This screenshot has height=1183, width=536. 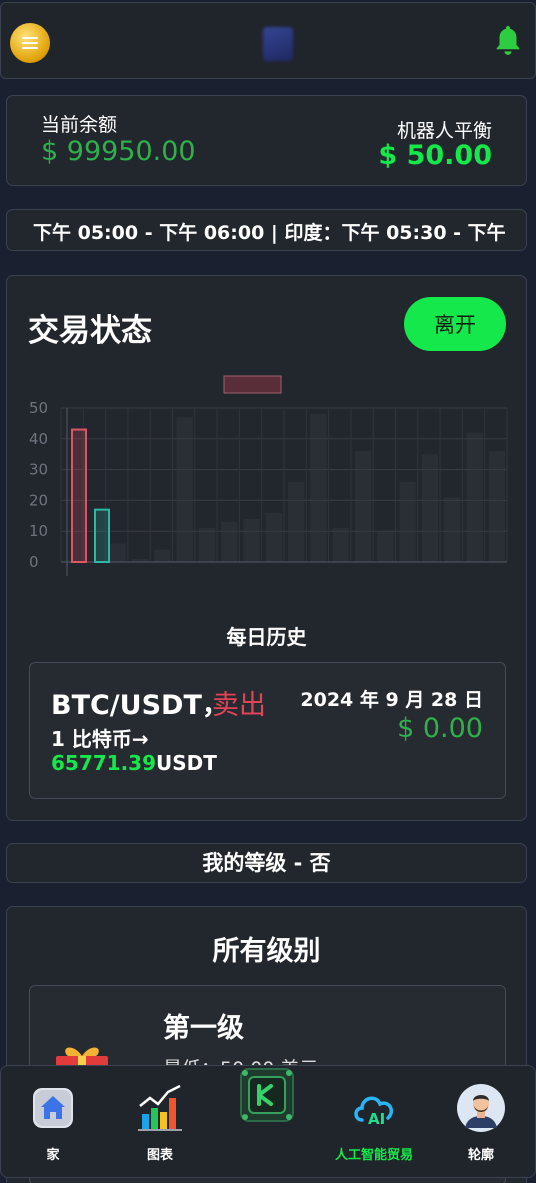 I want to click on current-balance-label: 当前余额, so click(x=79, y=125).